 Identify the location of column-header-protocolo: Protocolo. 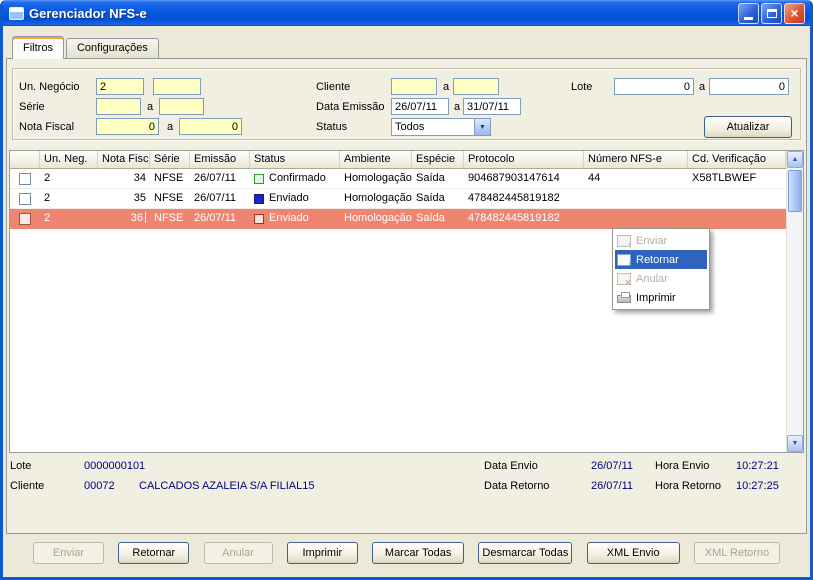
(524, 160).